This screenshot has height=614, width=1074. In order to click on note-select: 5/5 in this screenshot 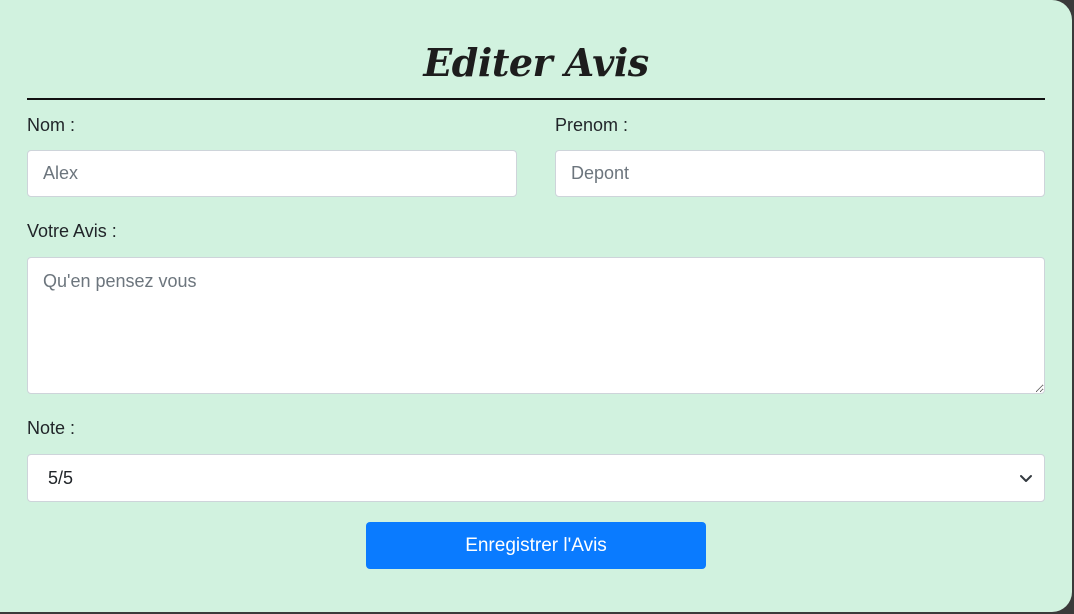, I will do `click(536, 478)`.